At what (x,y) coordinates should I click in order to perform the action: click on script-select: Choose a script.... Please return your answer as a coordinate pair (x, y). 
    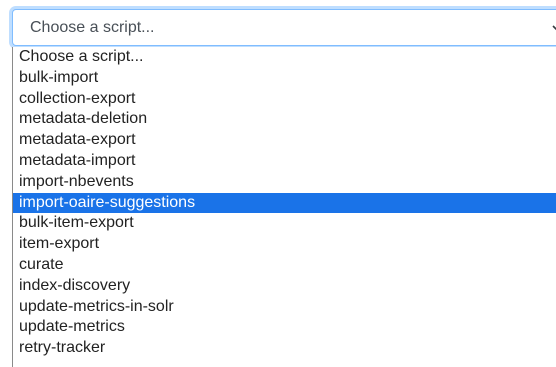
    Looking at the image, I should click on (284, 27).